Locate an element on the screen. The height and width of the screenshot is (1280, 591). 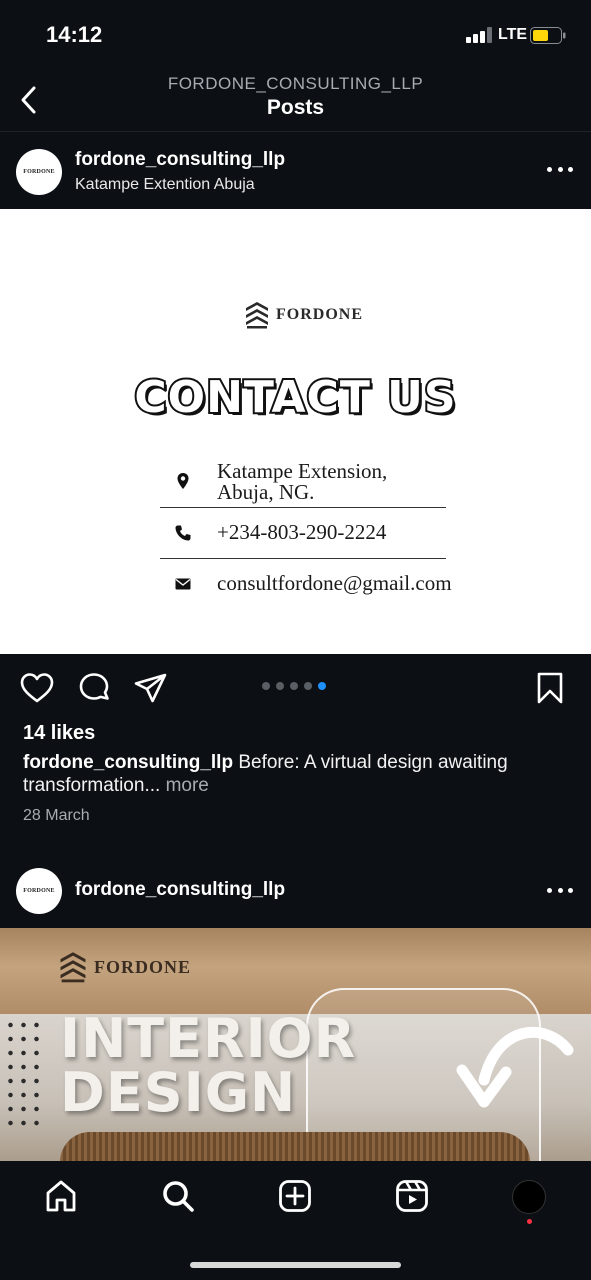
post-actions is located at coordinates (295, 689).